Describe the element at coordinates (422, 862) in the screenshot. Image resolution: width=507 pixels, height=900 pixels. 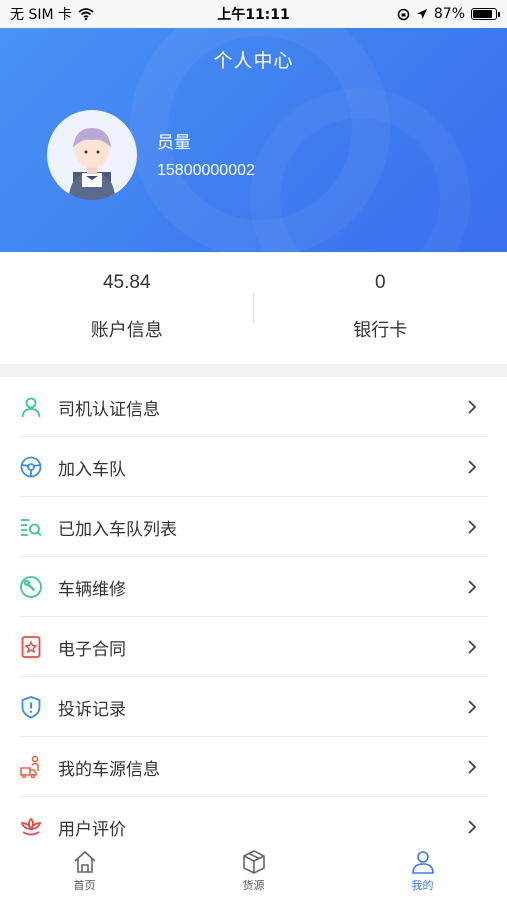
I see `profile-icon` at that location.